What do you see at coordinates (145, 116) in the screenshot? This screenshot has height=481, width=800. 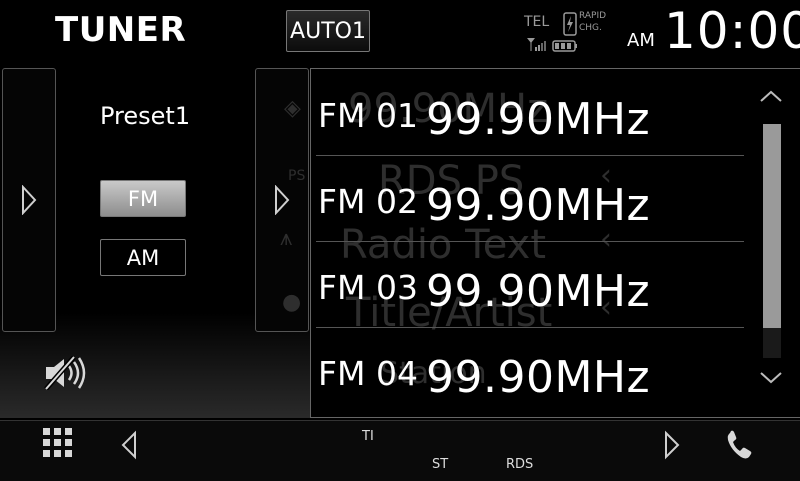 I see `preset-label: Preset1` at bounding box center [145, 116].